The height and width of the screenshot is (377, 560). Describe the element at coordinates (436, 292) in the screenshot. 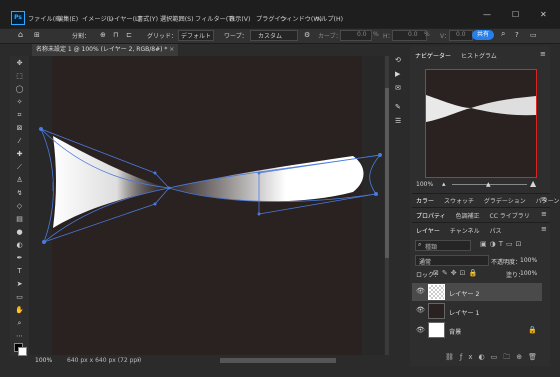

I see `layer-thumbnail` at that location.